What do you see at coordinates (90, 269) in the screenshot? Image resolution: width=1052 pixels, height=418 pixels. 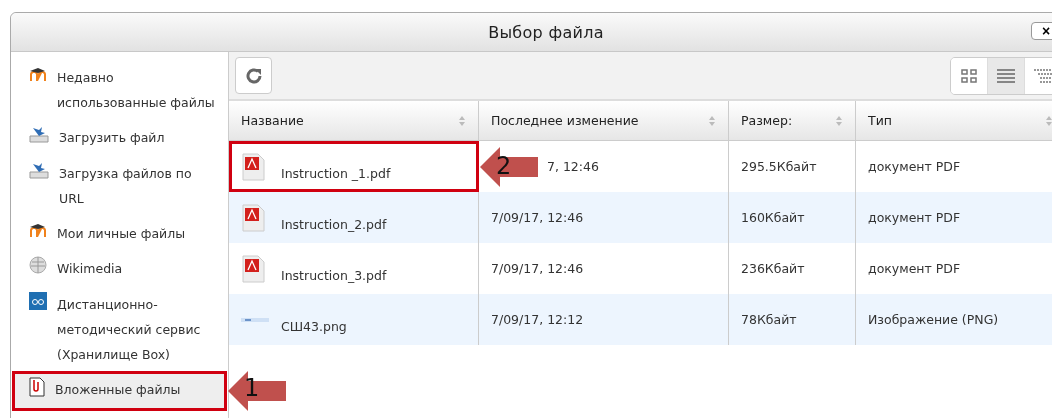 I see `sidebar-item-label: Wikimedia` at bounding box center [90, 269].